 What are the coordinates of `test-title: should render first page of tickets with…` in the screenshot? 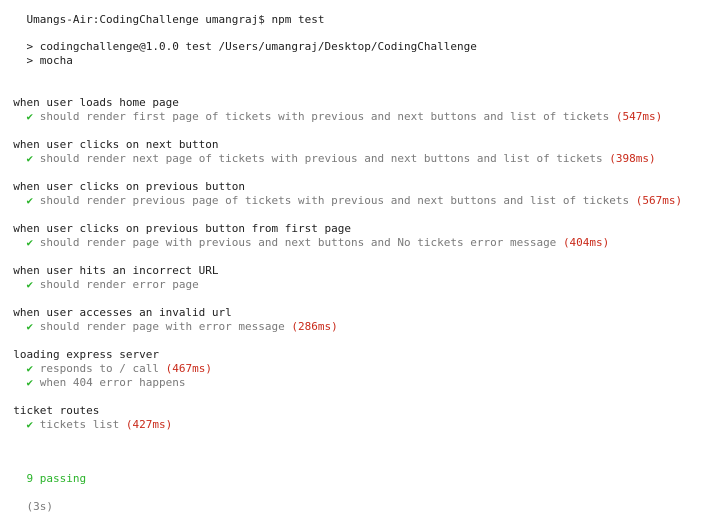 It's located at (324, 116).